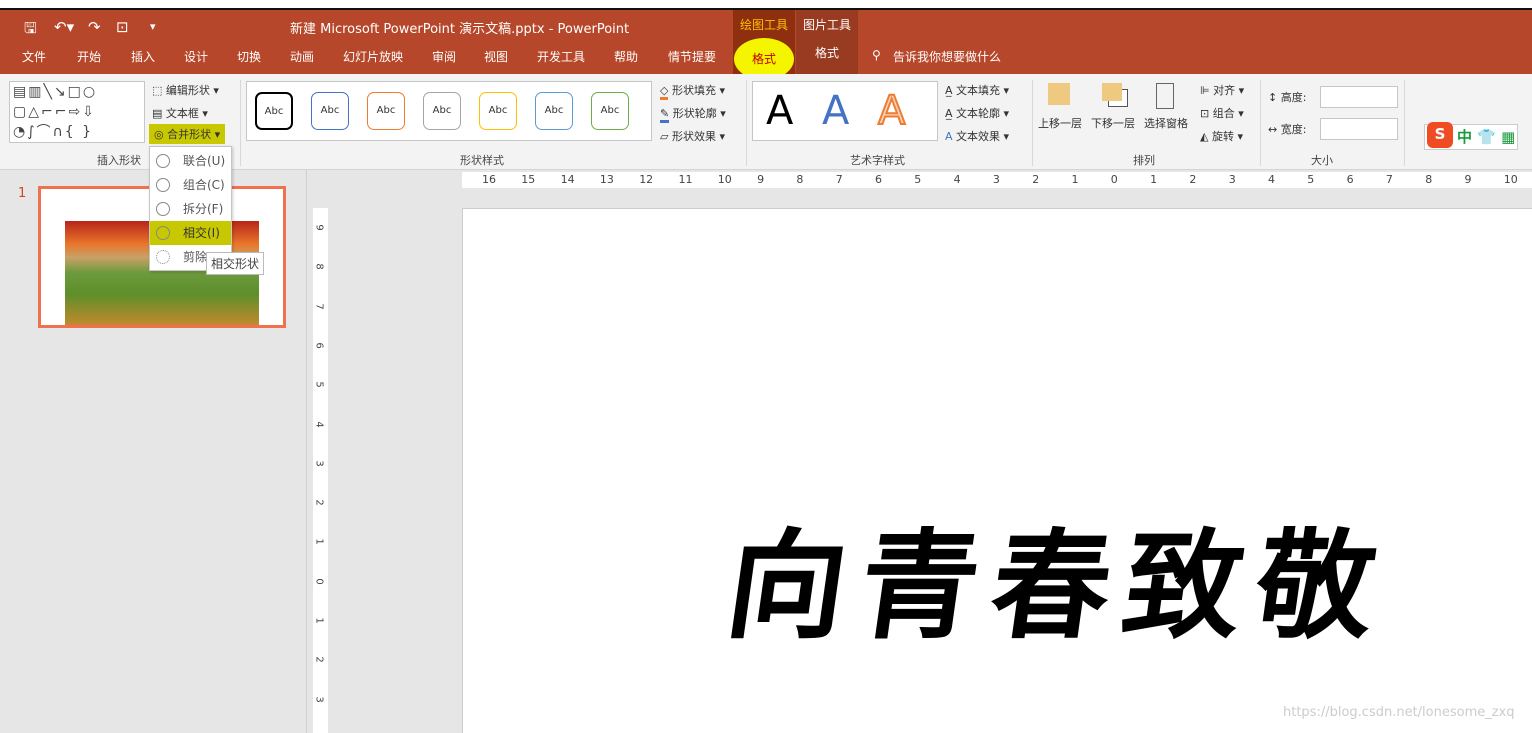  I want to click on tab-0: 文件, so click(34, 56).